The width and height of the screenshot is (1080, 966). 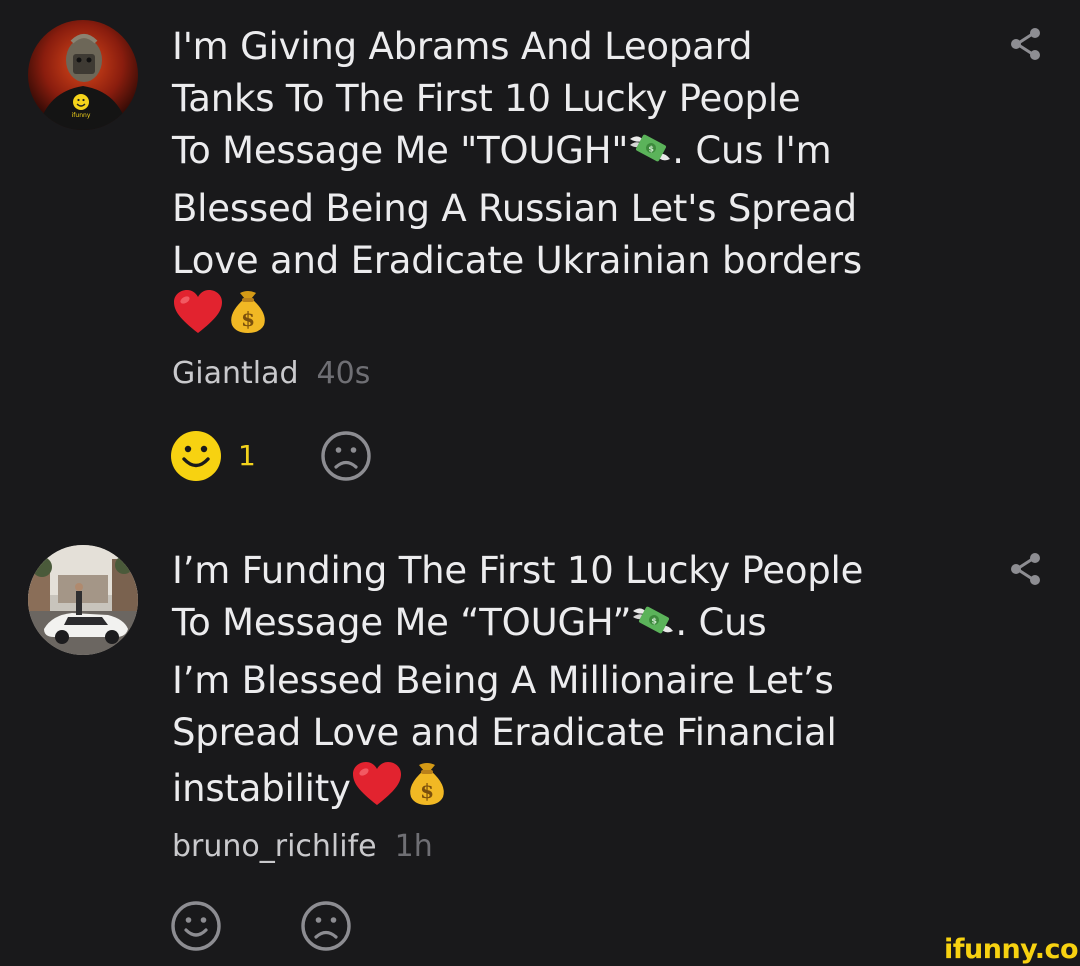 What do you see at coordinates (721, 622) in the screenshot?
I see `comment-line-part: . Cus` at bounding box center [721, 622].